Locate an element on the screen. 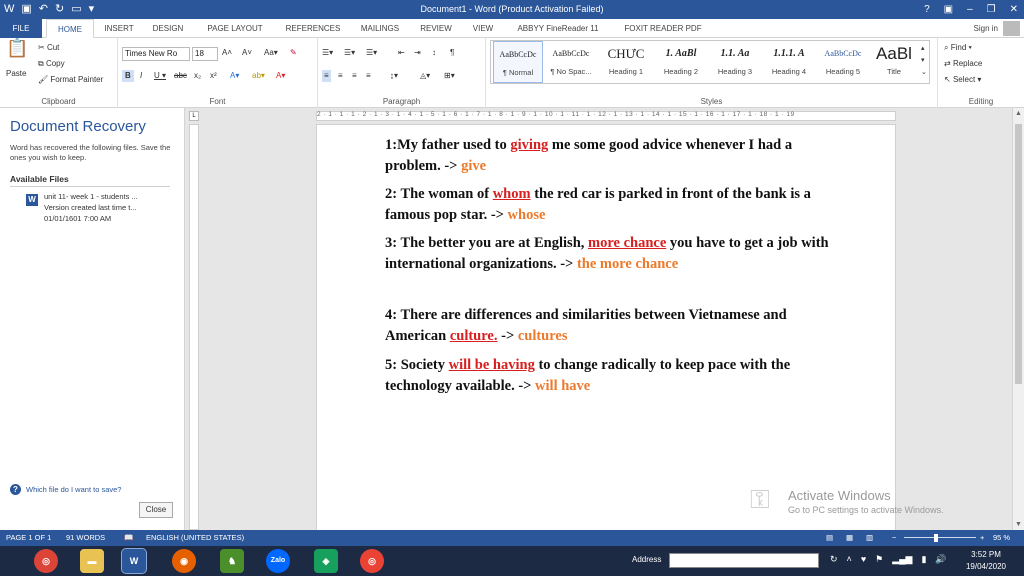 Image resolution: width=1024 pixels, height=576 pixels. clock: 3:52 PM 19/04/2020 is located at coordinates (986, 561).